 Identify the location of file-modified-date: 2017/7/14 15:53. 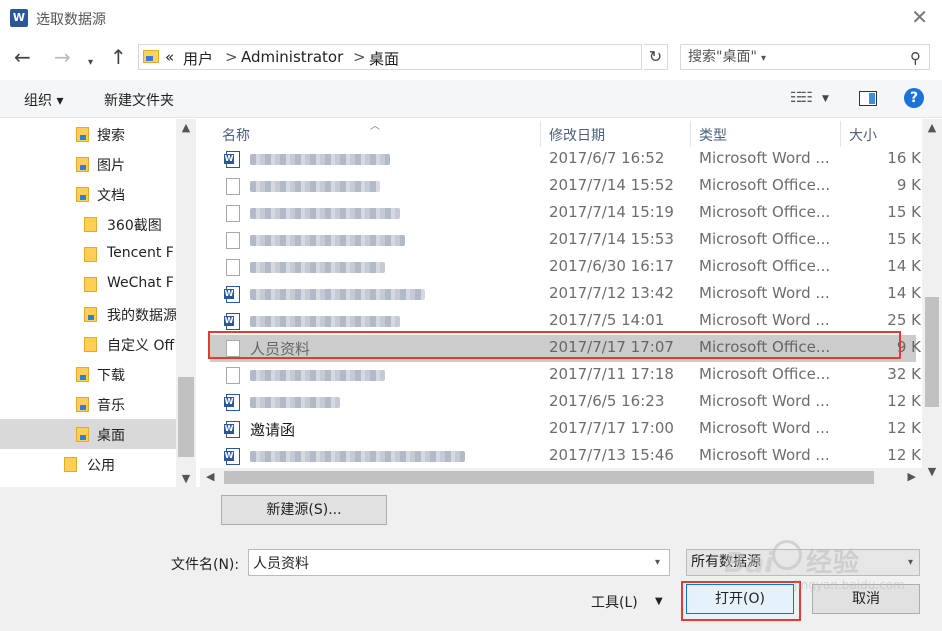
(611, 239).